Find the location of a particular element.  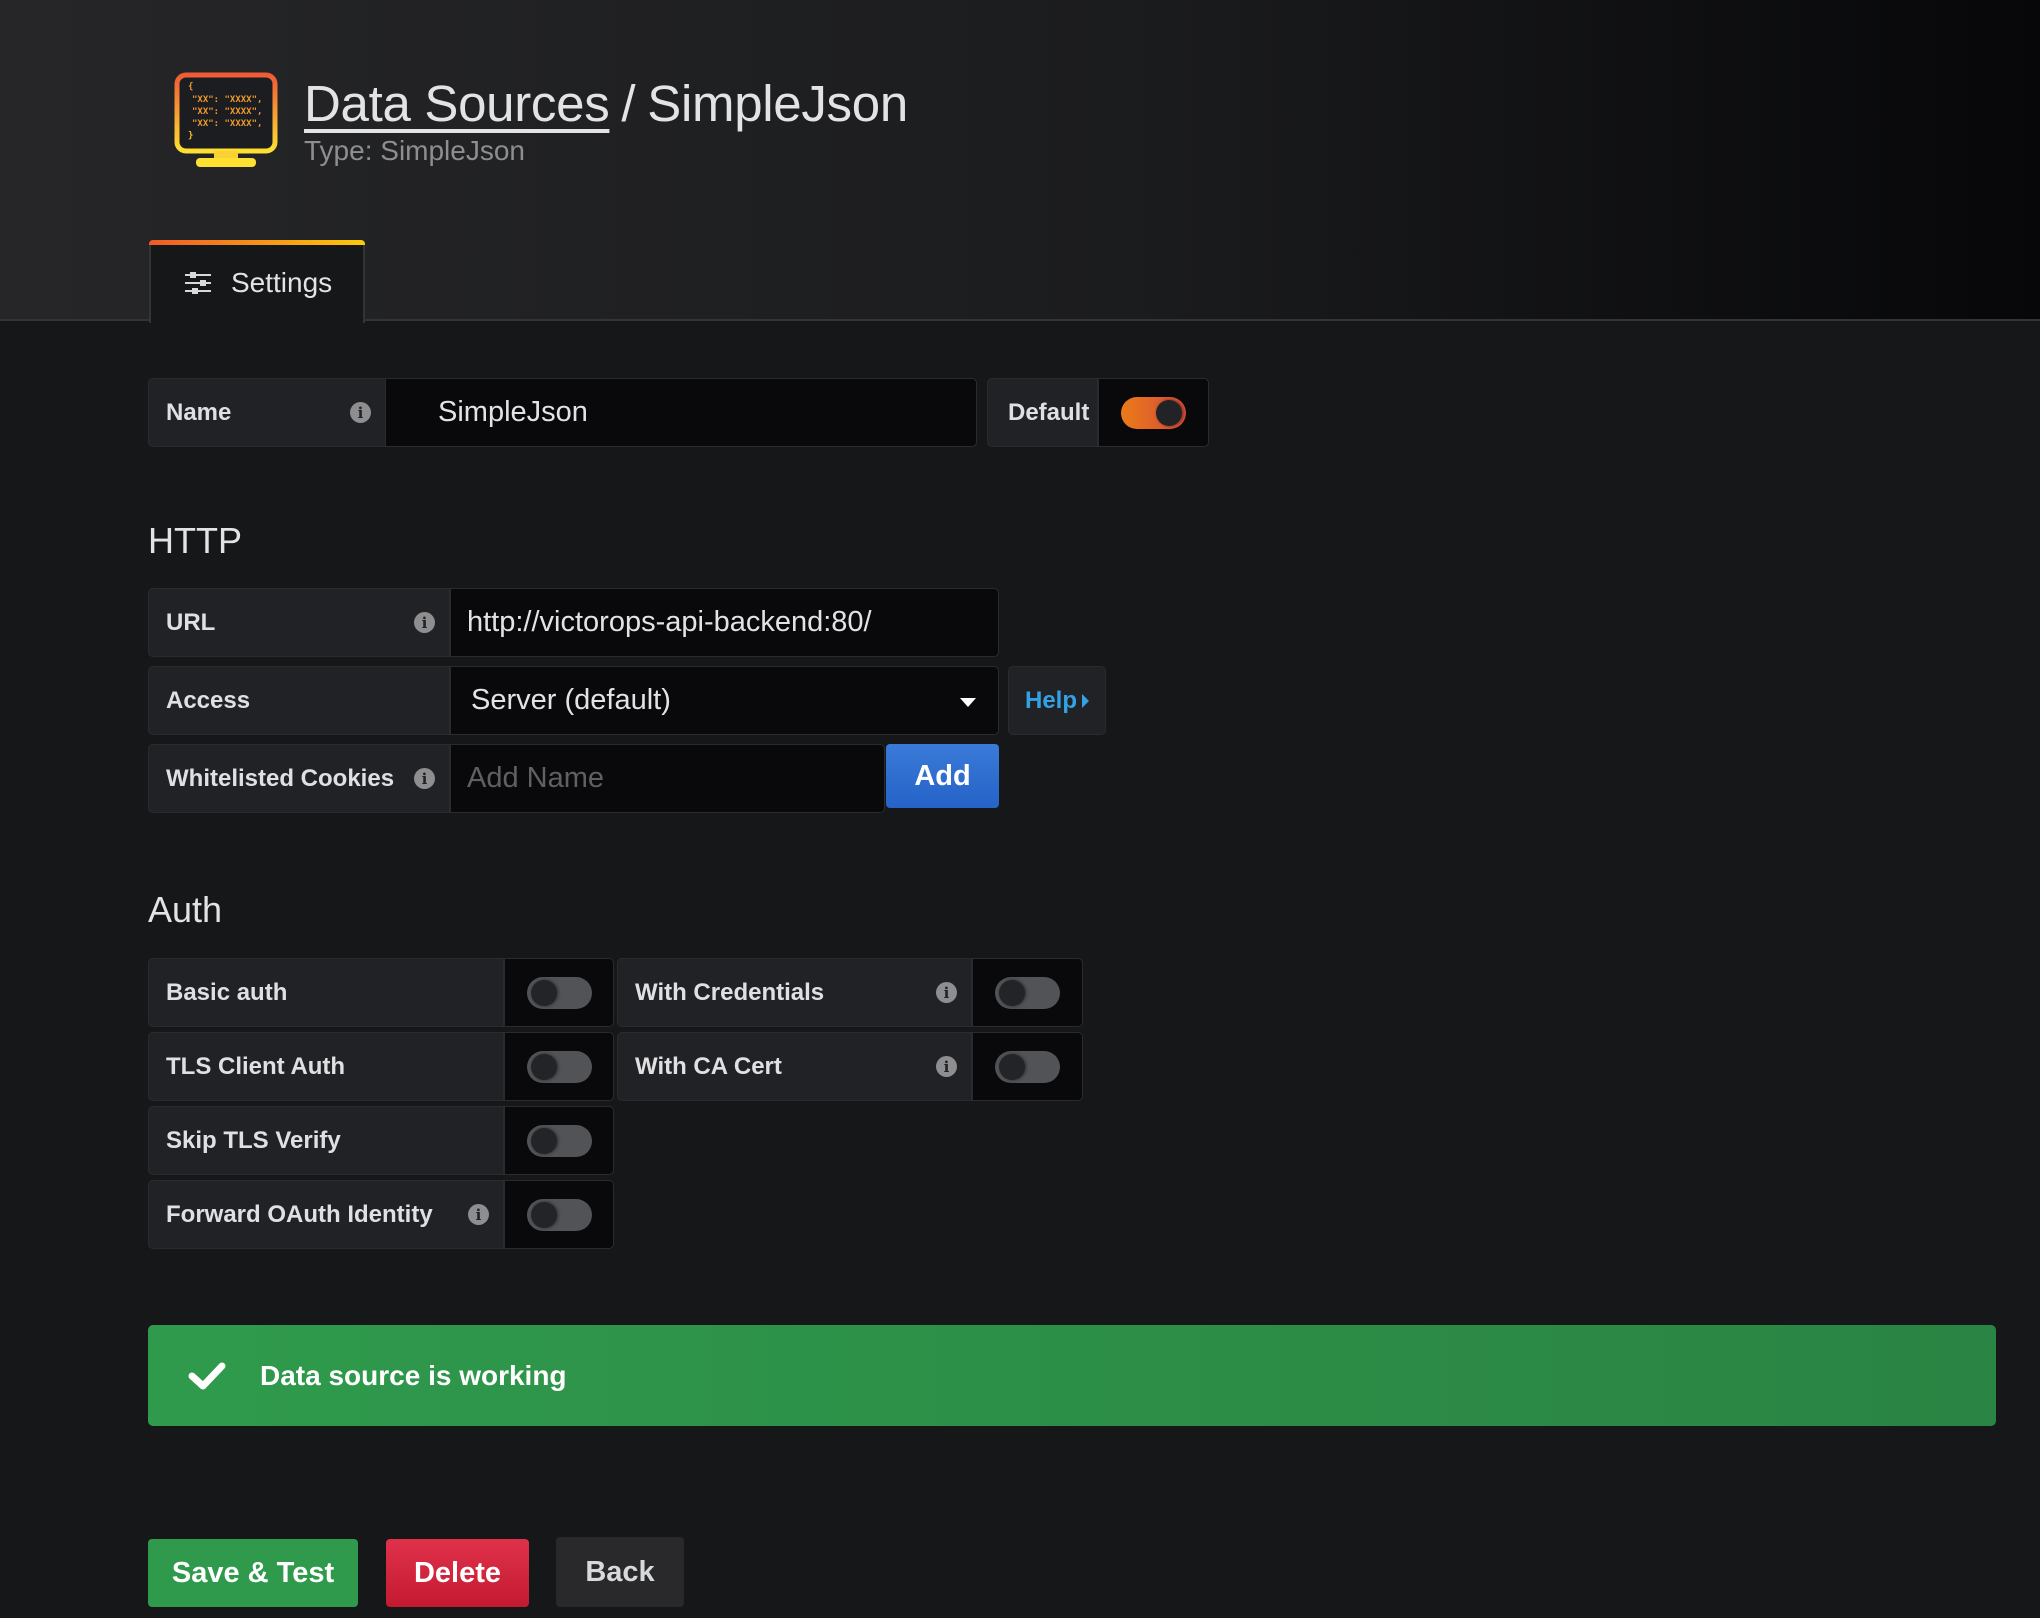

status-alert: Data source is working is located at coordinates (1072, 1375).